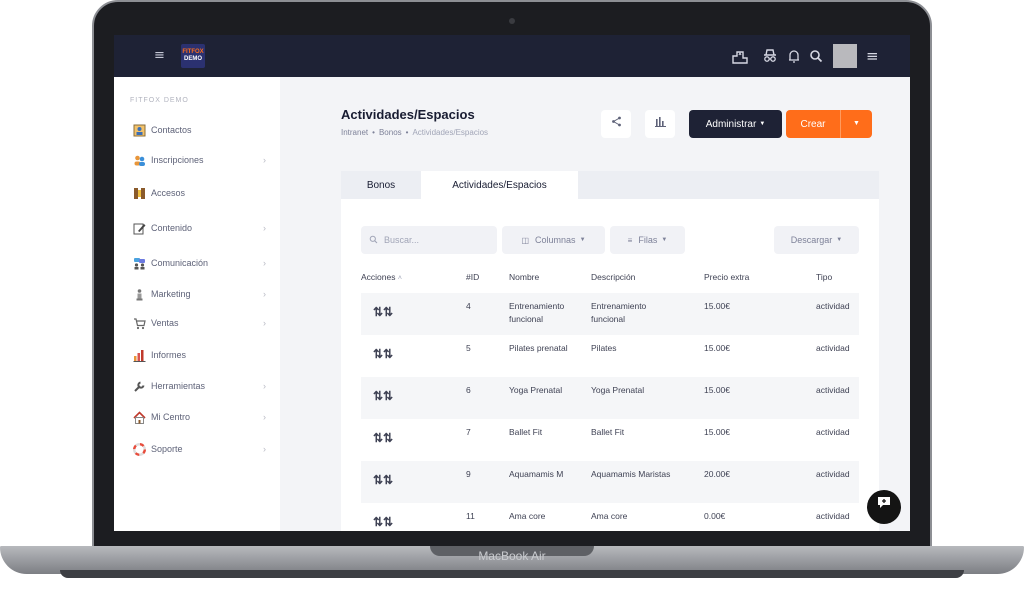  Describe the element at coordinates (813, 124) in the screenshot. I see `crear-label: Crear` at that location.